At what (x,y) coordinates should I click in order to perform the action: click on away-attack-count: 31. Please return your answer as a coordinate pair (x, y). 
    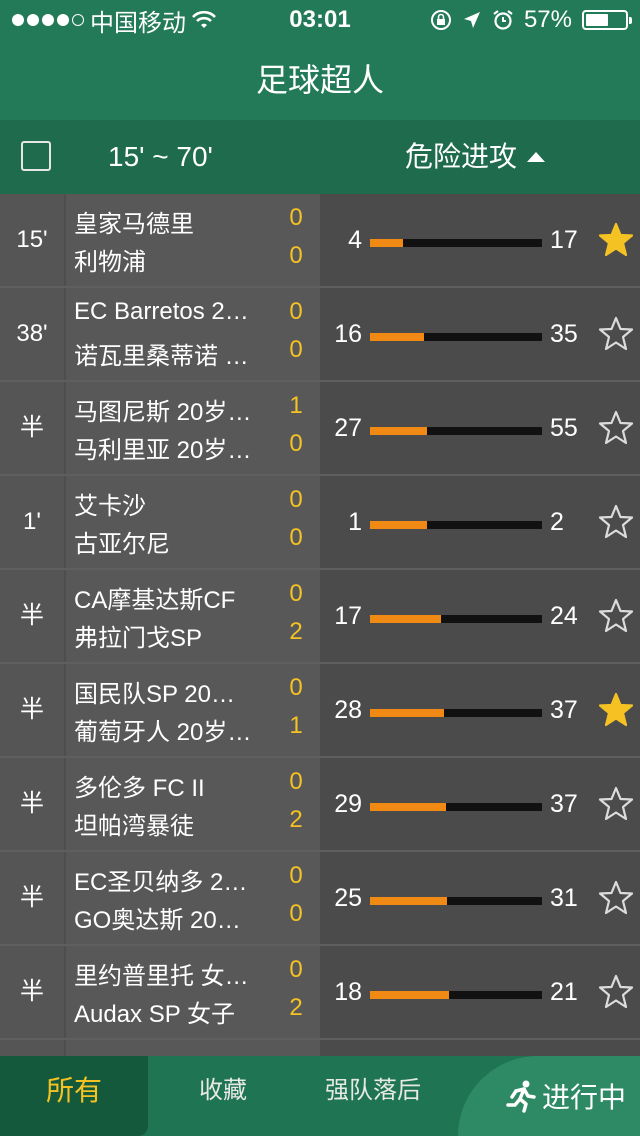
    Looking at the image, I should click on (564, 898).